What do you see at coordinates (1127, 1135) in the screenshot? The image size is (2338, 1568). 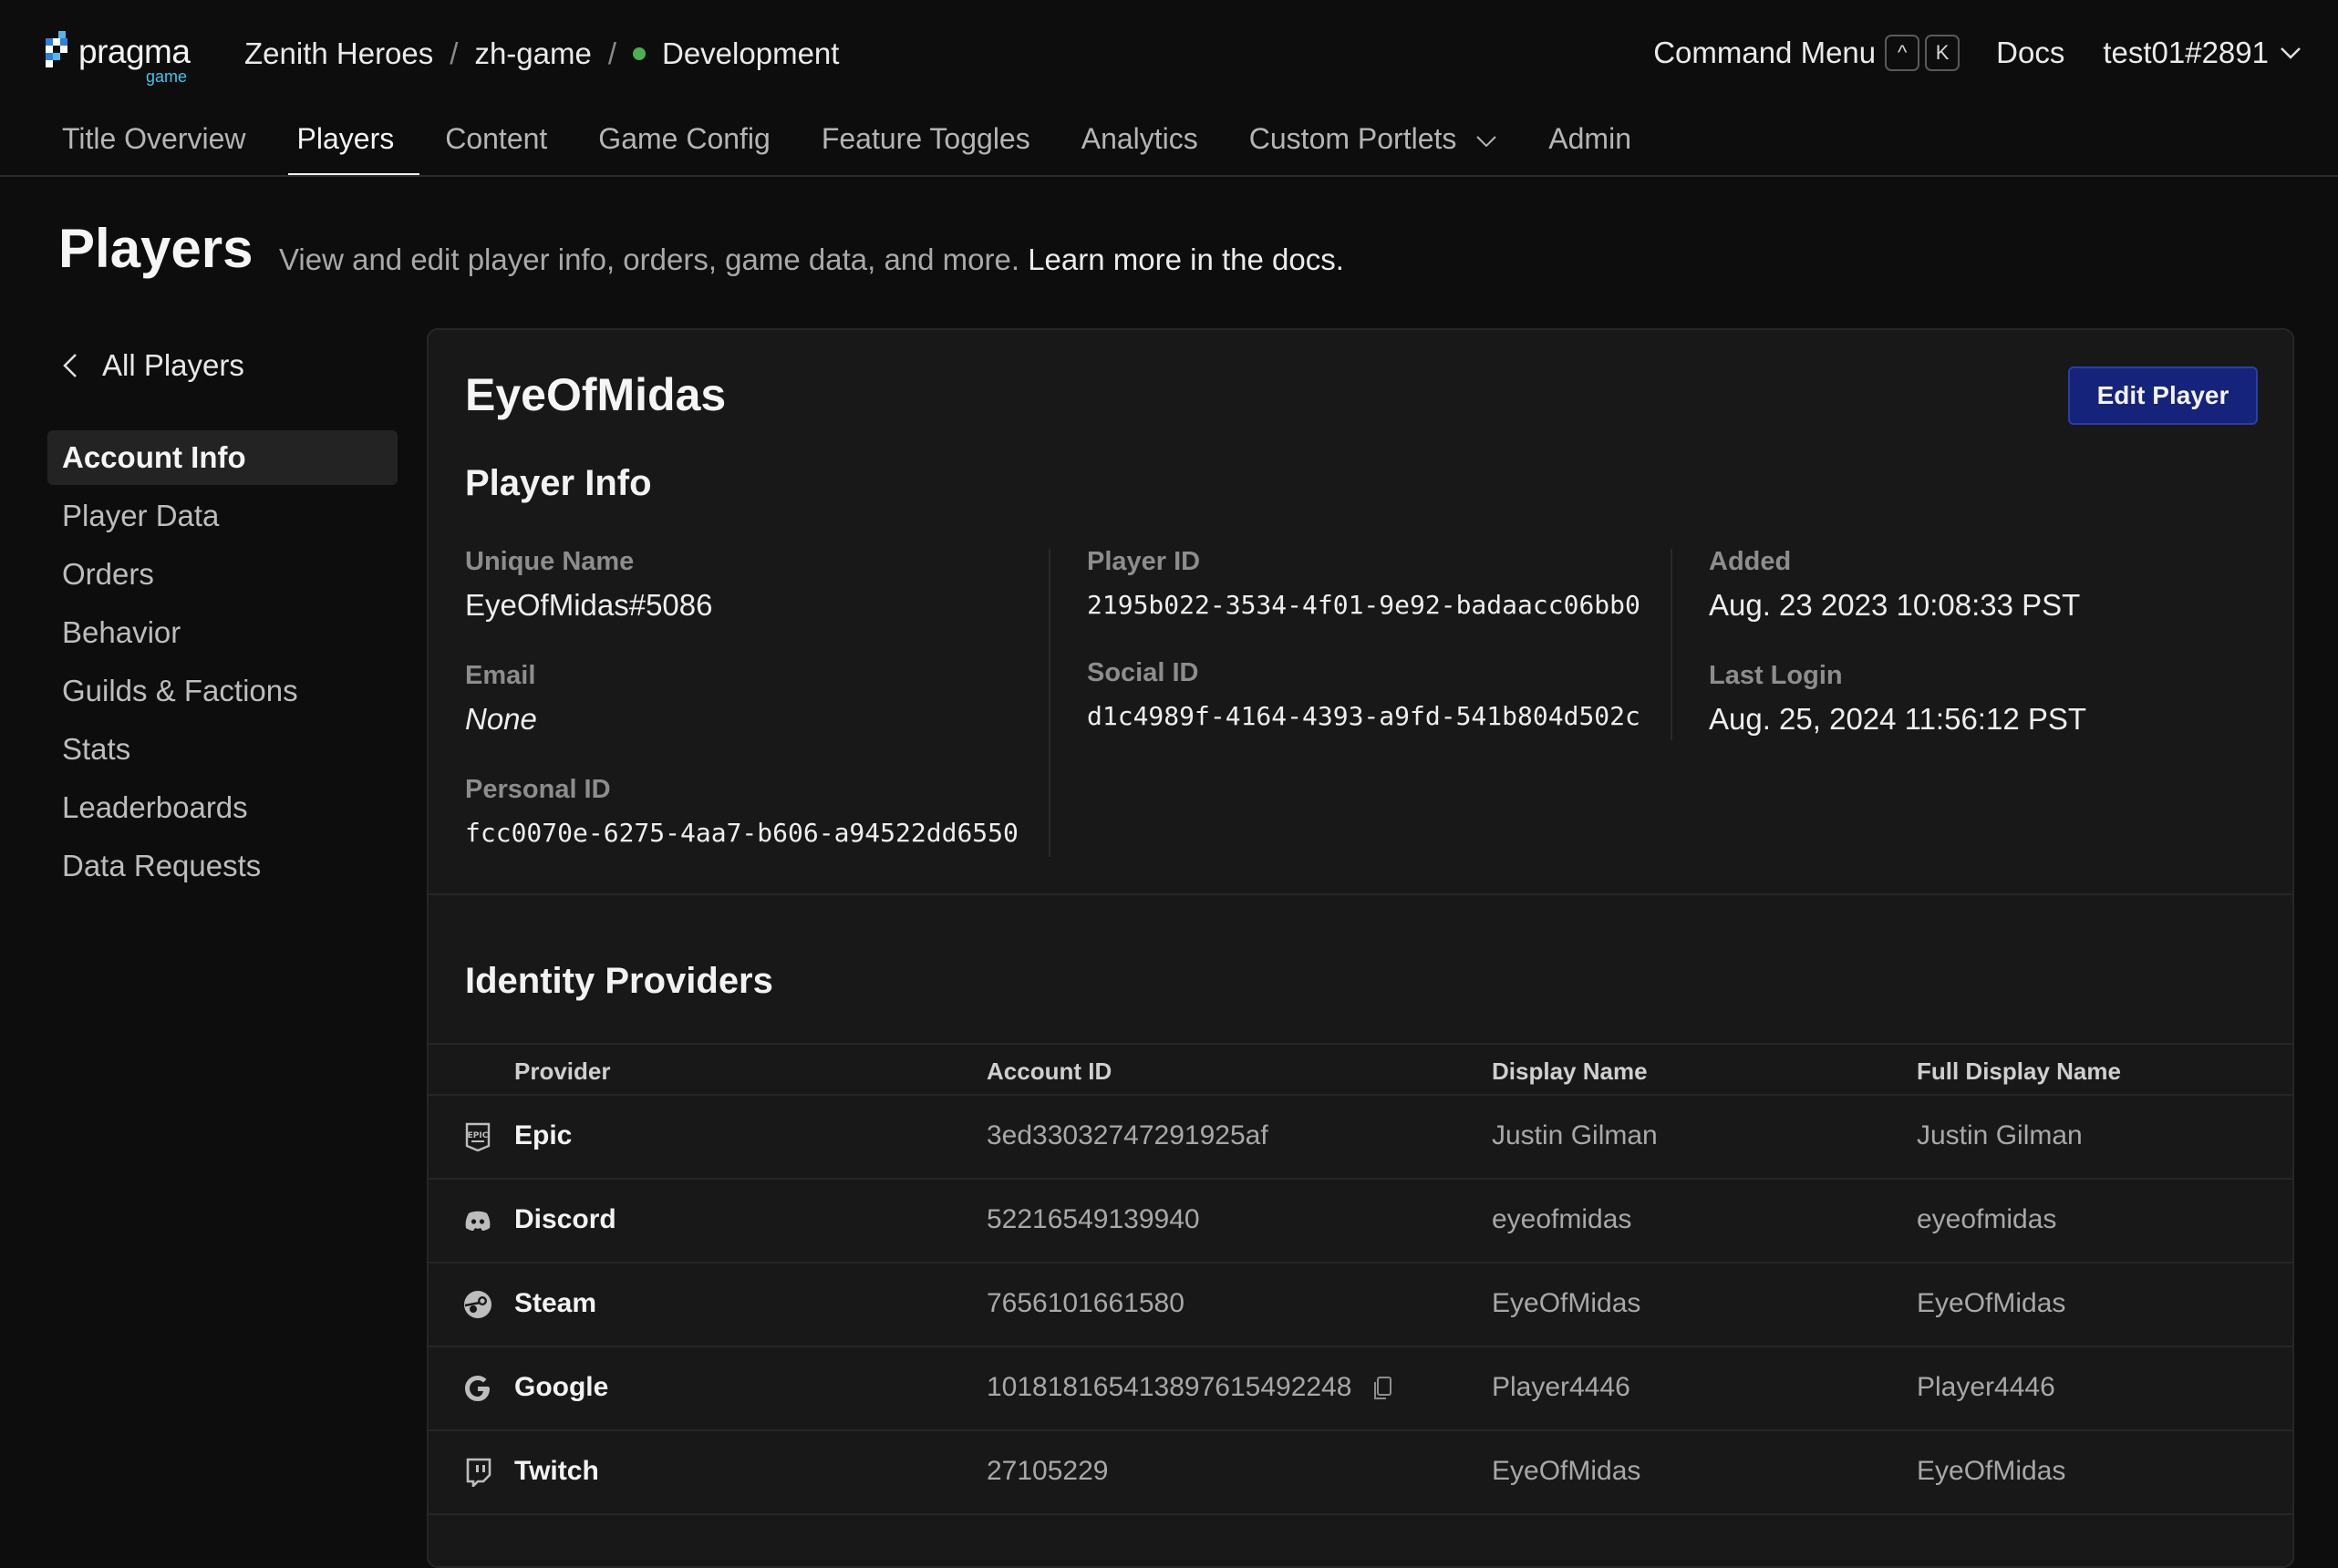 I see `account-id: 3ed33032747291925af` at bounding box center [1127, 1135].